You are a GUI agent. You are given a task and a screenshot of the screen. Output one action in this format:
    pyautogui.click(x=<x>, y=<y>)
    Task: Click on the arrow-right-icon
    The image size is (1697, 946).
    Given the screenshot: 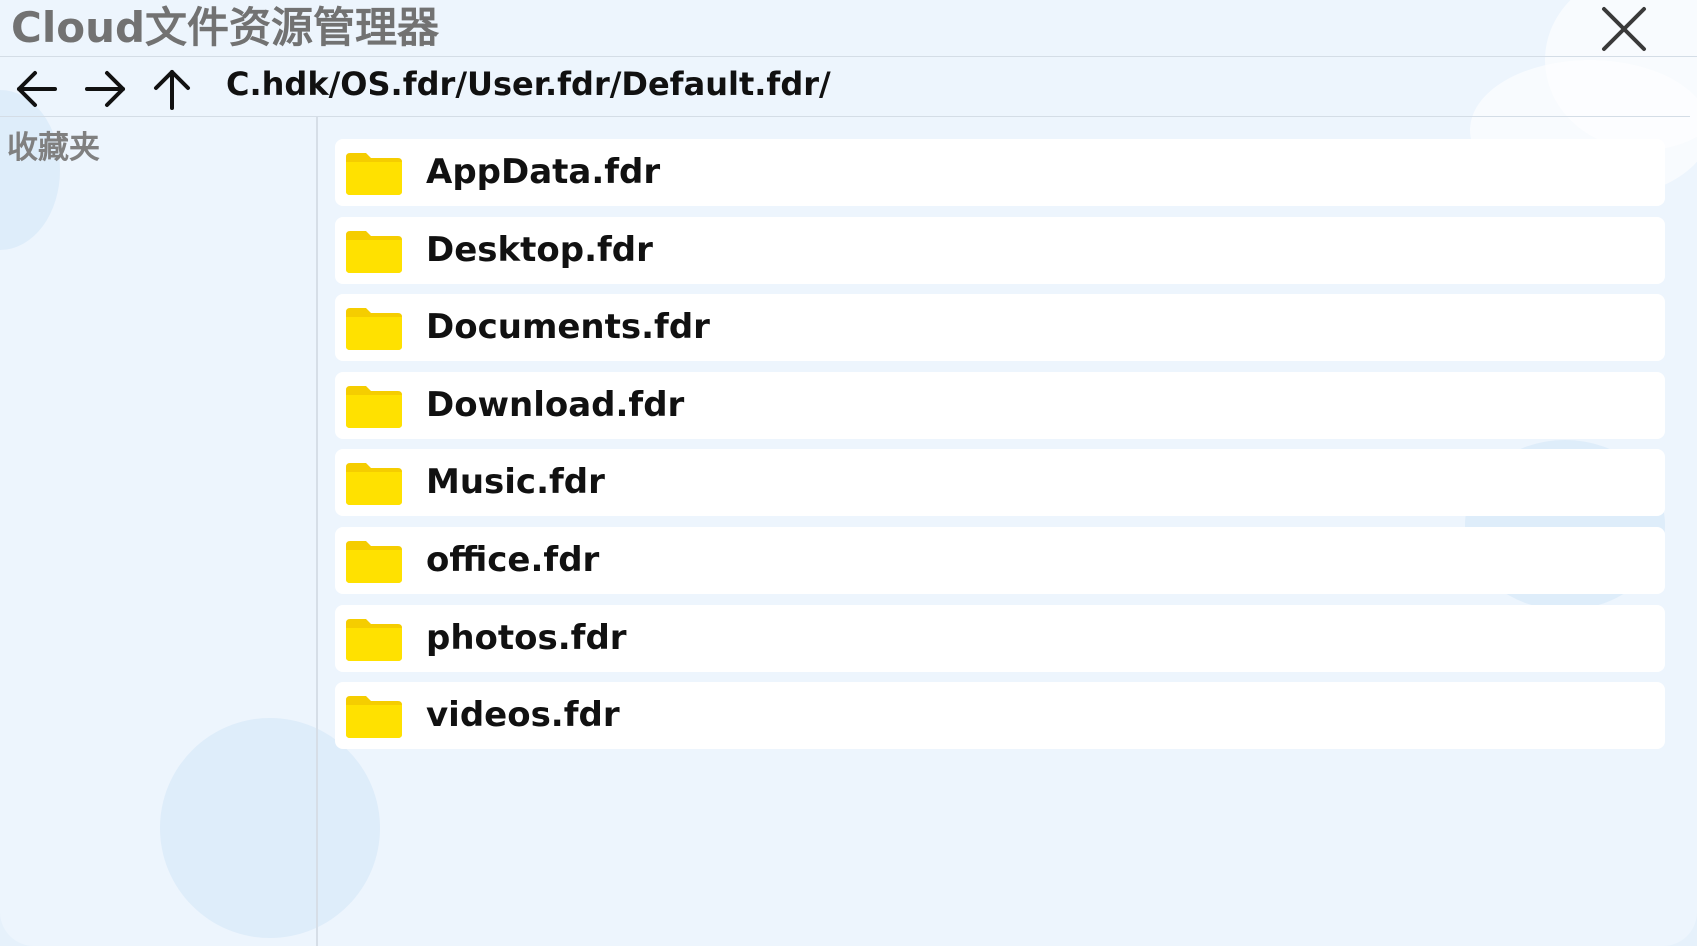 What is the action you would take?
    pyautogui.click(x=105, y=89)
    